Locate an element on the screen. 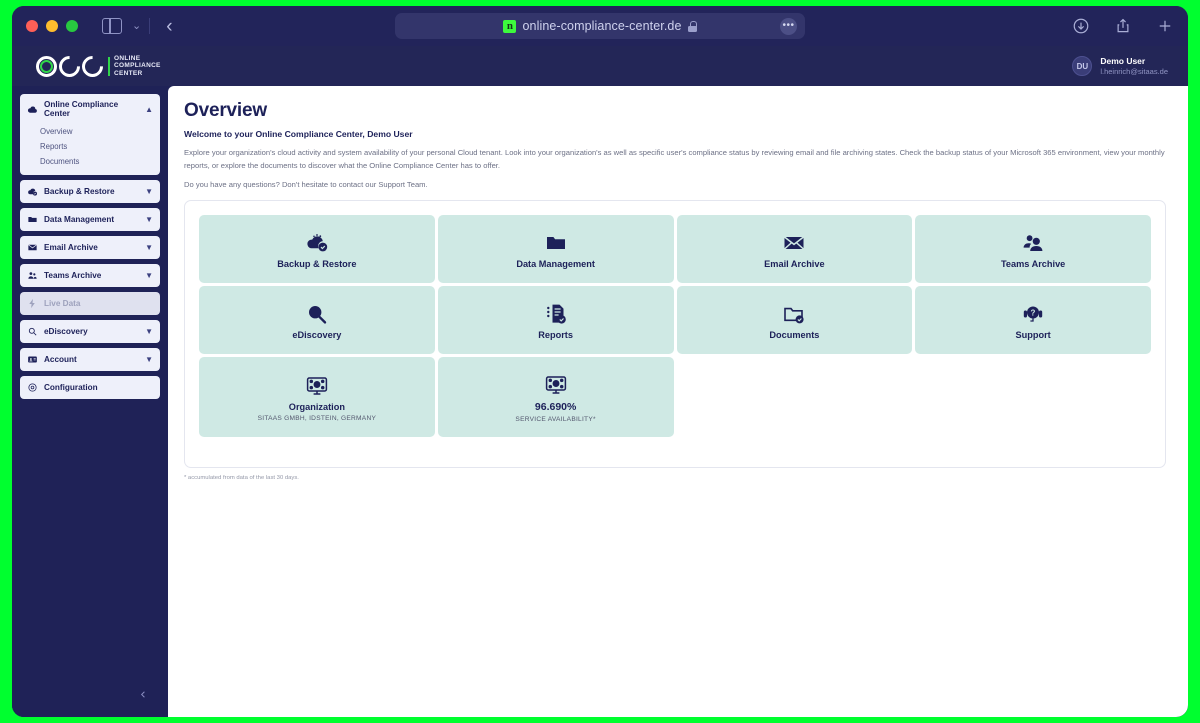 The width and height of the screenshot is (1200, 723). page-title: Overview is located at coordinates (225, 110).